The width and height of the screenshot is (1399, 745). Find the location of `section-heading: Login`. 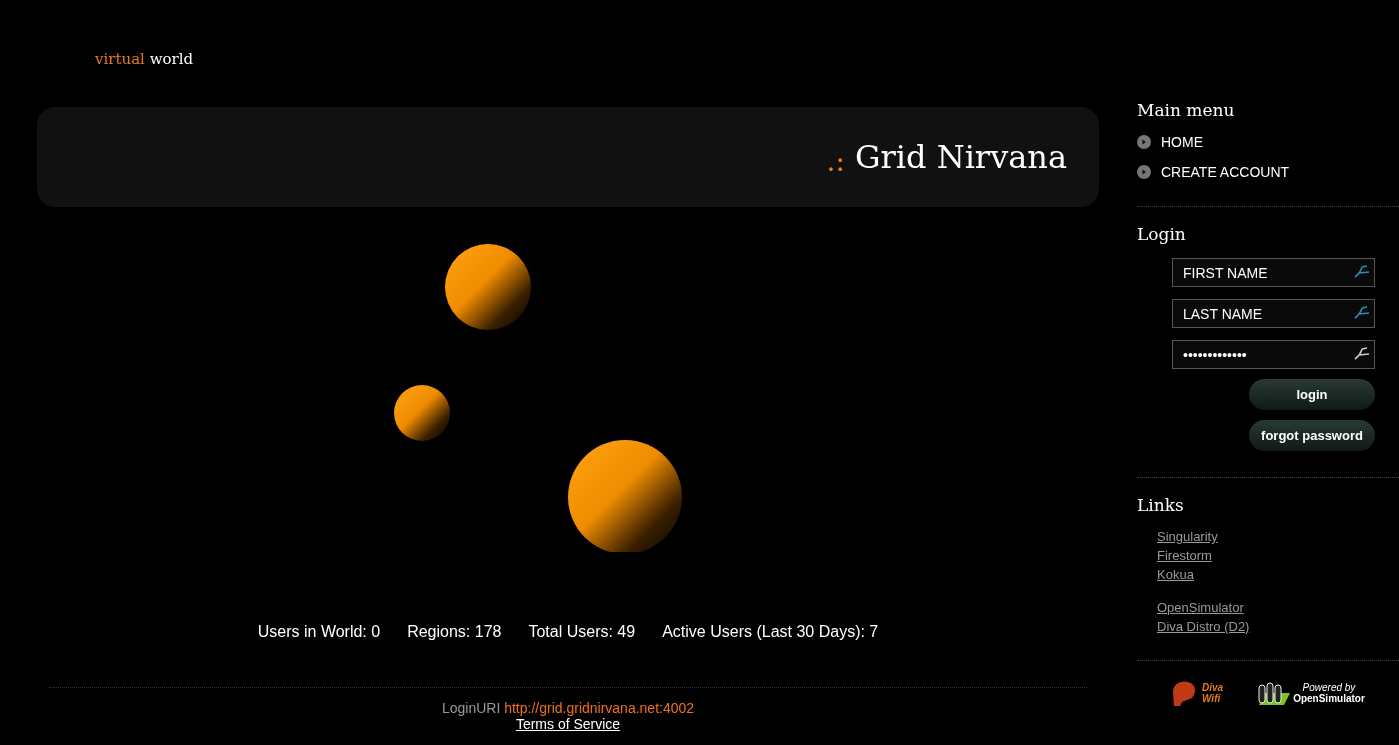

section-heading: Login is located at coordinates (1162, 234).